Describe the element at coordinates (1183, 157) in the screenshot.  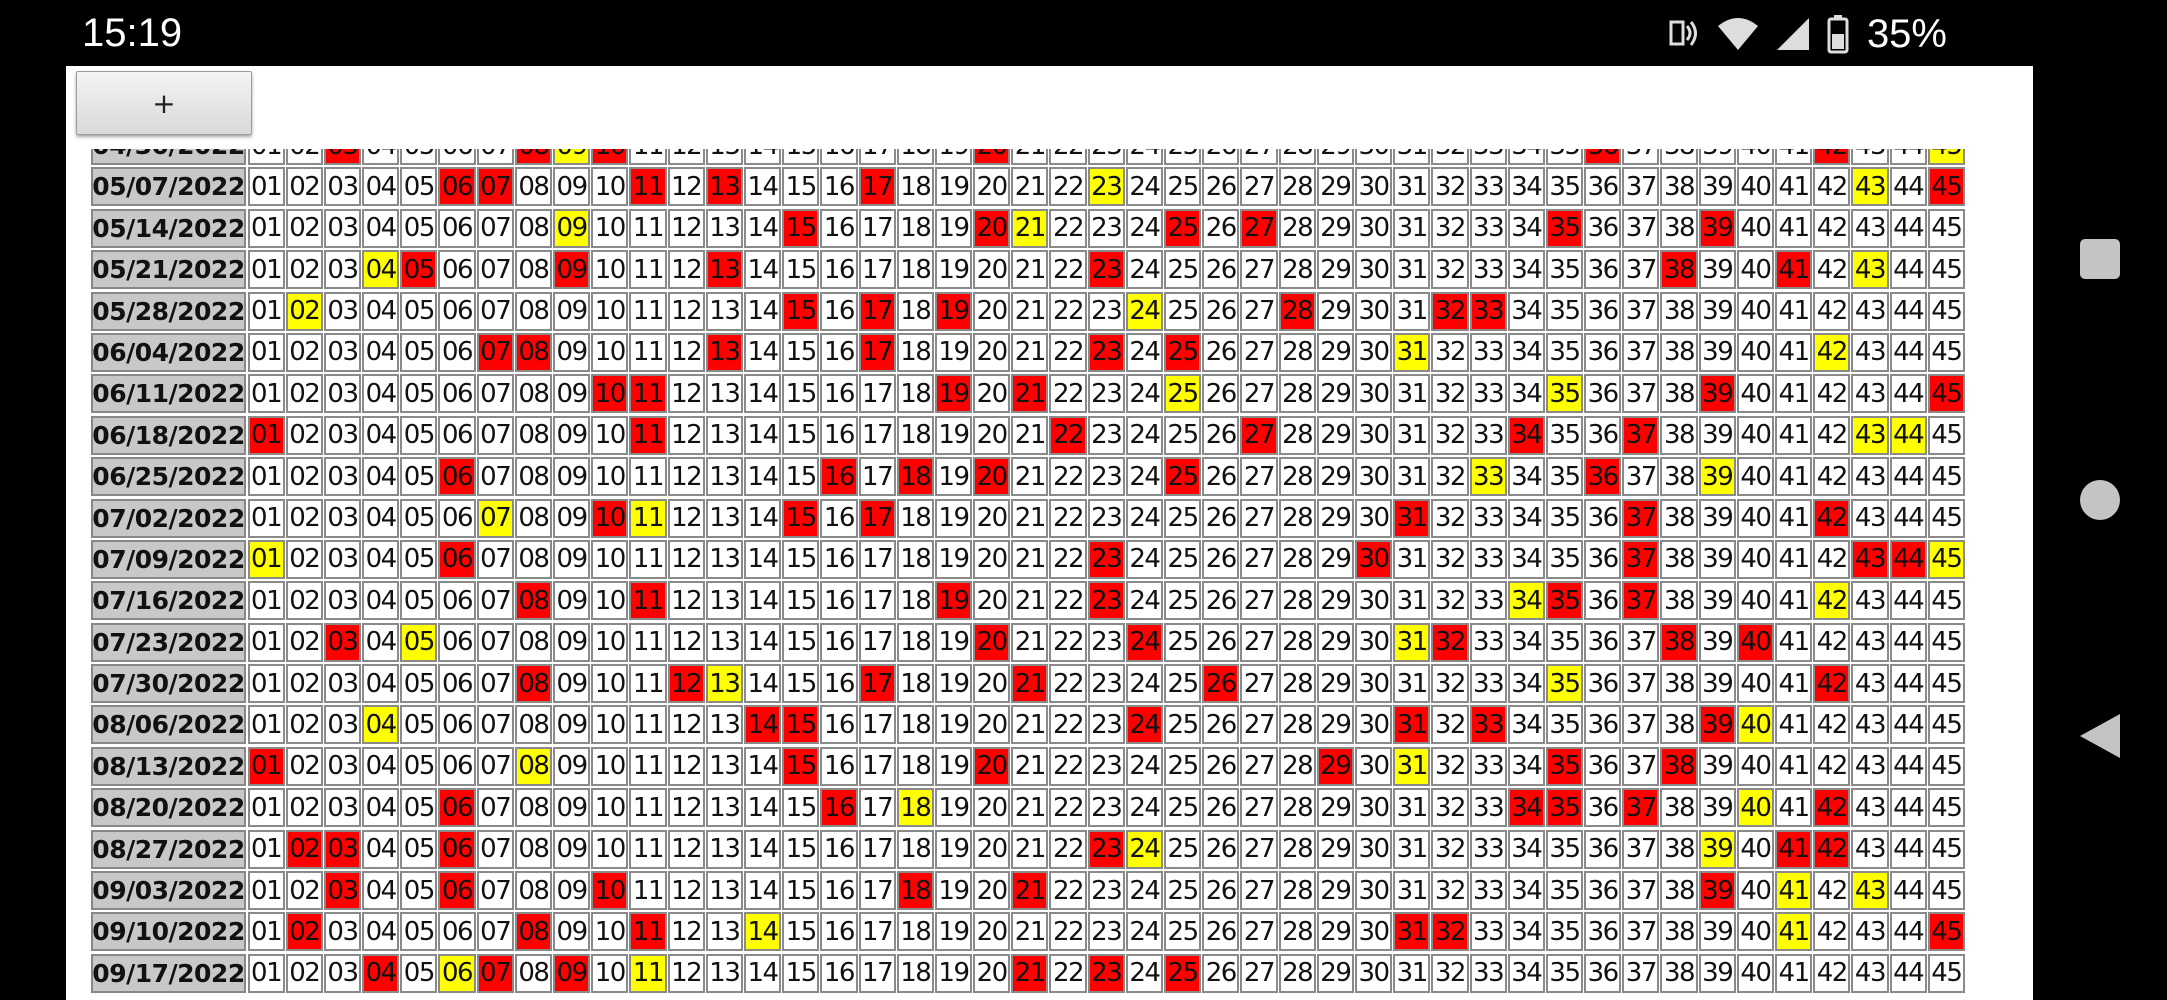
I see `number-cell: 25` at that location.